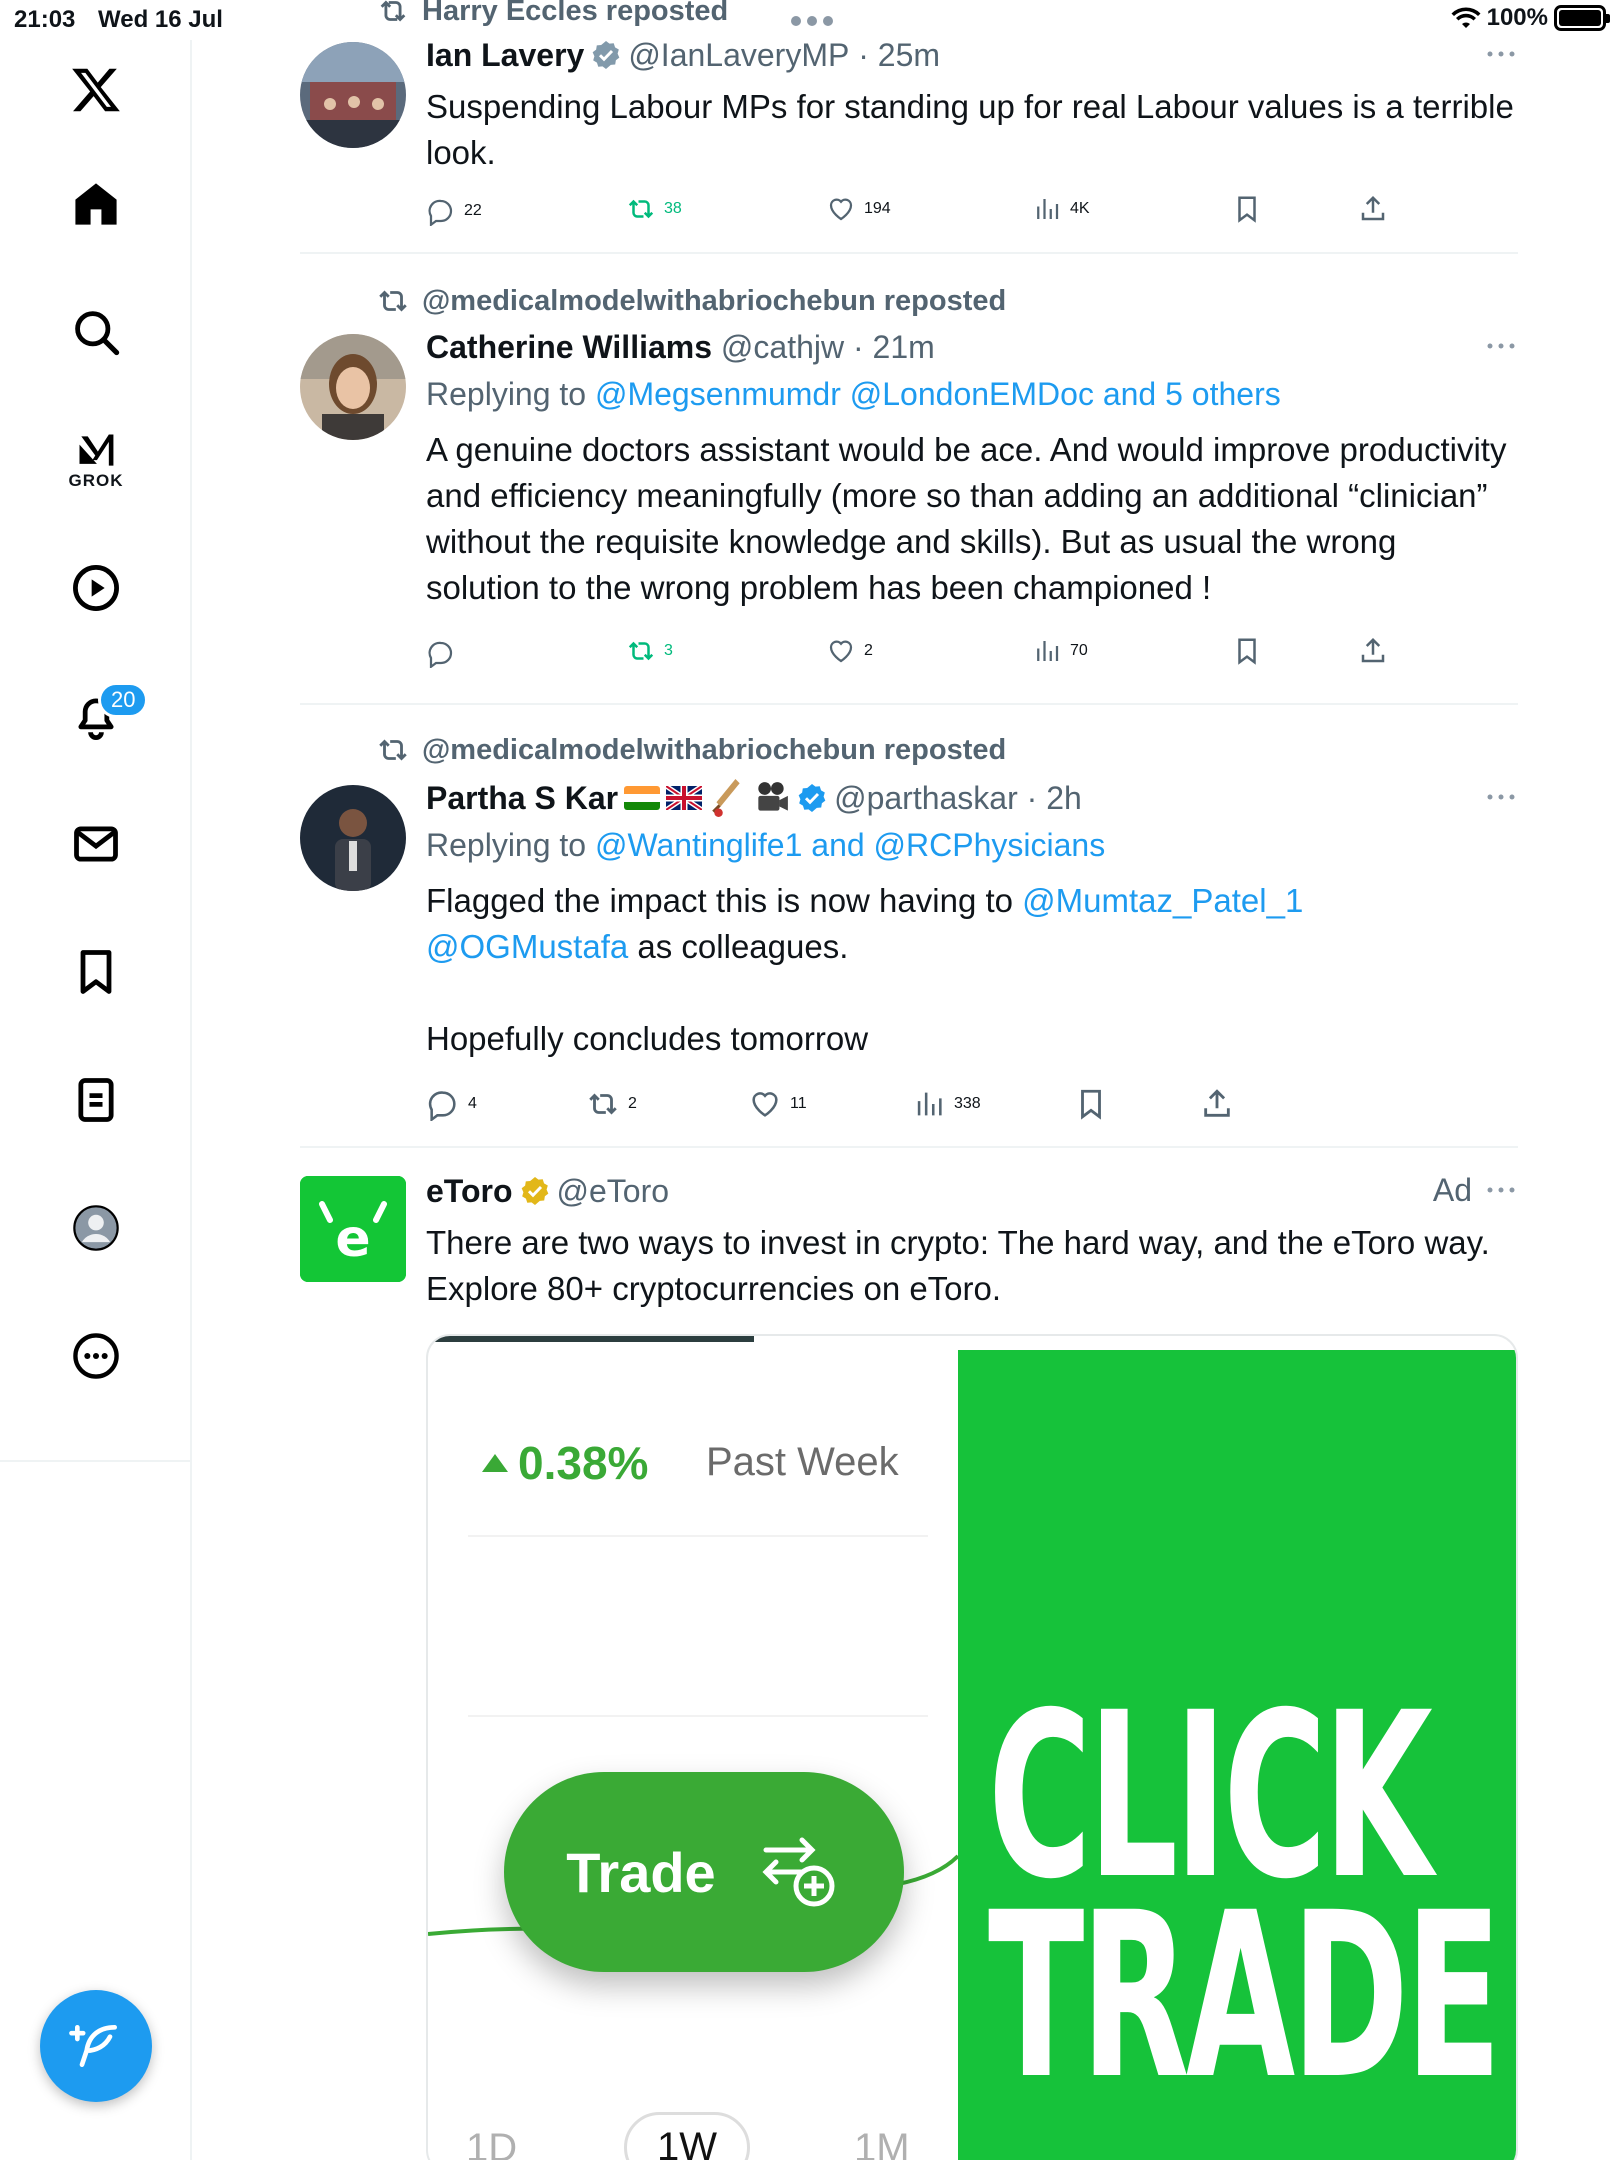 This screenshot has width=1620, height=2160. I want to click on notifications-badge: 20, so click(123, 700).